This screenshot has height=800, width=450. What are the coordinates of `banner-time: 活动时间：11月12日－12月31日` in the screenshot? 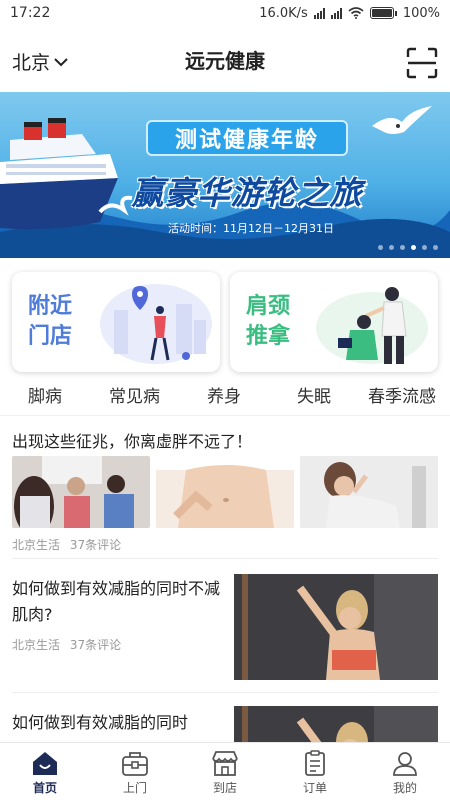 It's located at (251, 228).